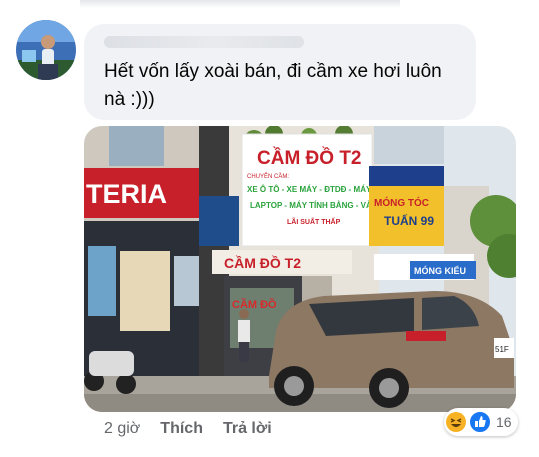  I want to click on commenter-avatar, so click(46, 50).